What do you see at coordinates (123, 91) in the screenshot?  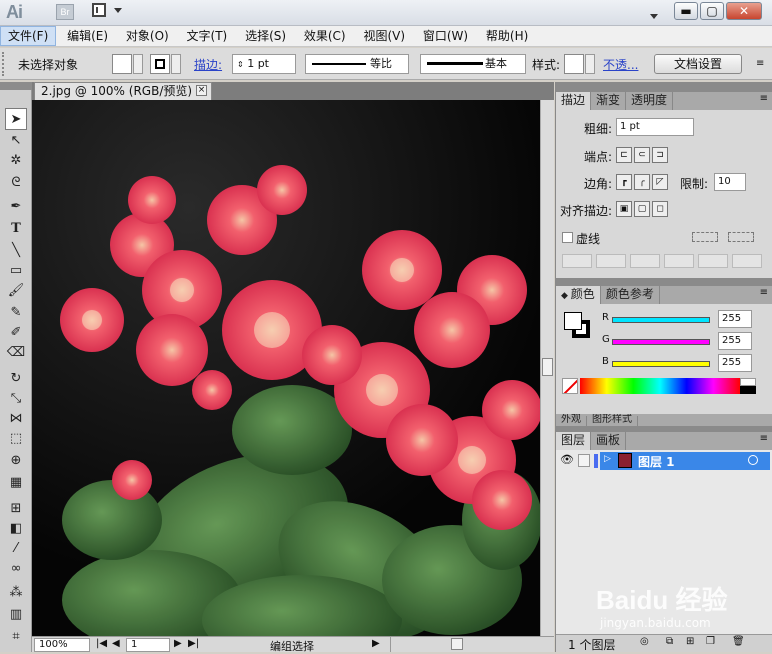 I see `document-tab: 2.jpg @ 100% (RGB/预览)` at bounding box center [123, 91].